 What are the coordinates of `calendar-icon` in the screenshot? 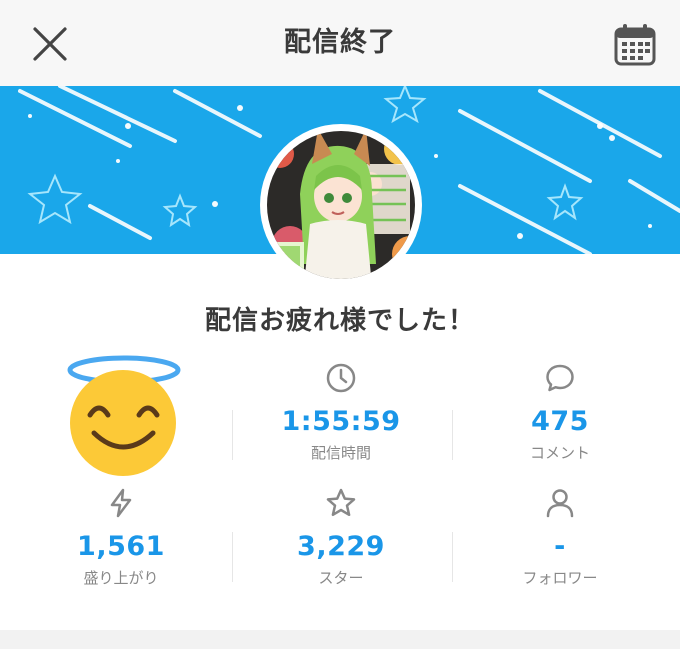 It's located at (635, 45).